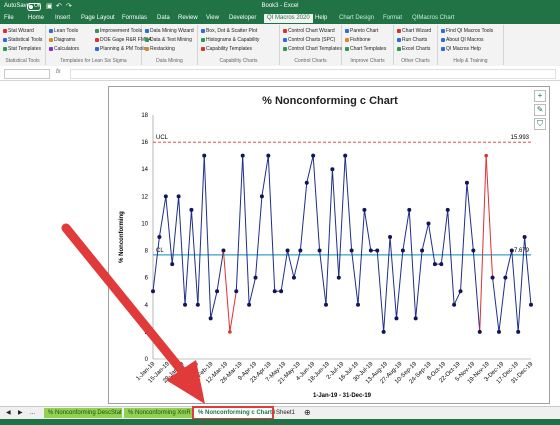 Image resolution: width=560 pixels, height=425 pixels. I want to click on title-bar: AutoSave Off ▣ ↶ ↷ Book3 - Excel, so click(280, 6).